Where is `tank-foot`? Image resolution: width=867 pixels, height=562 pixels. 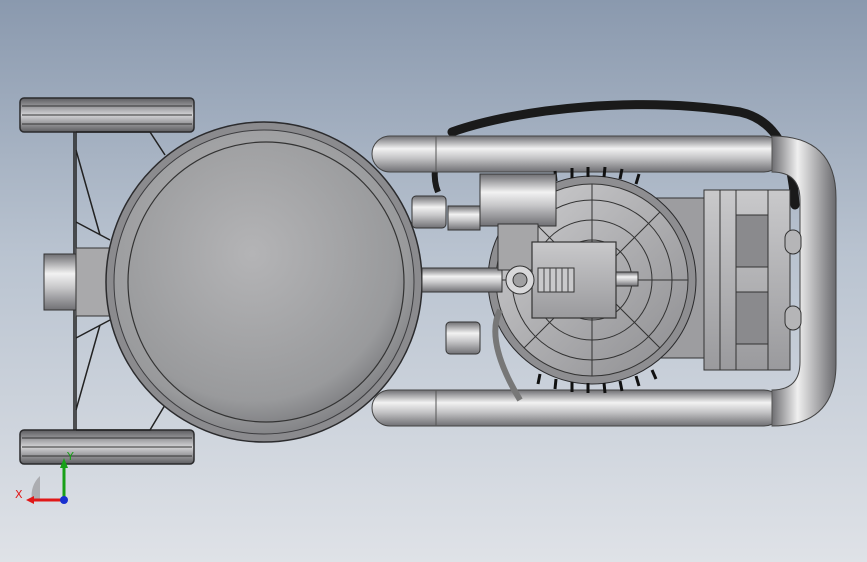
tank-foot is located at coordinates (78, 282).